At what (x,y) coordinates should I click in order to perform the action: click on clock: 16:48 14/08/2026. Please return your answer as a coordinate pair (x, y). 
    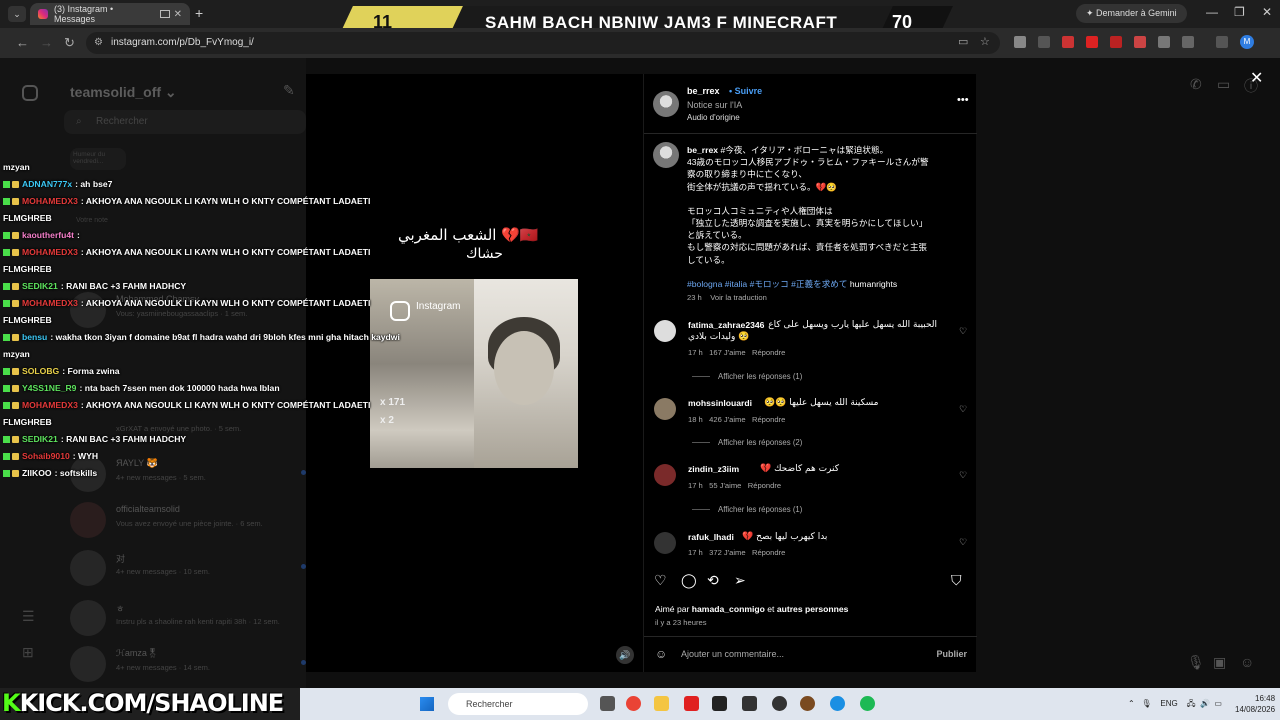
    Looking at the image, I should click on (1255, 704).